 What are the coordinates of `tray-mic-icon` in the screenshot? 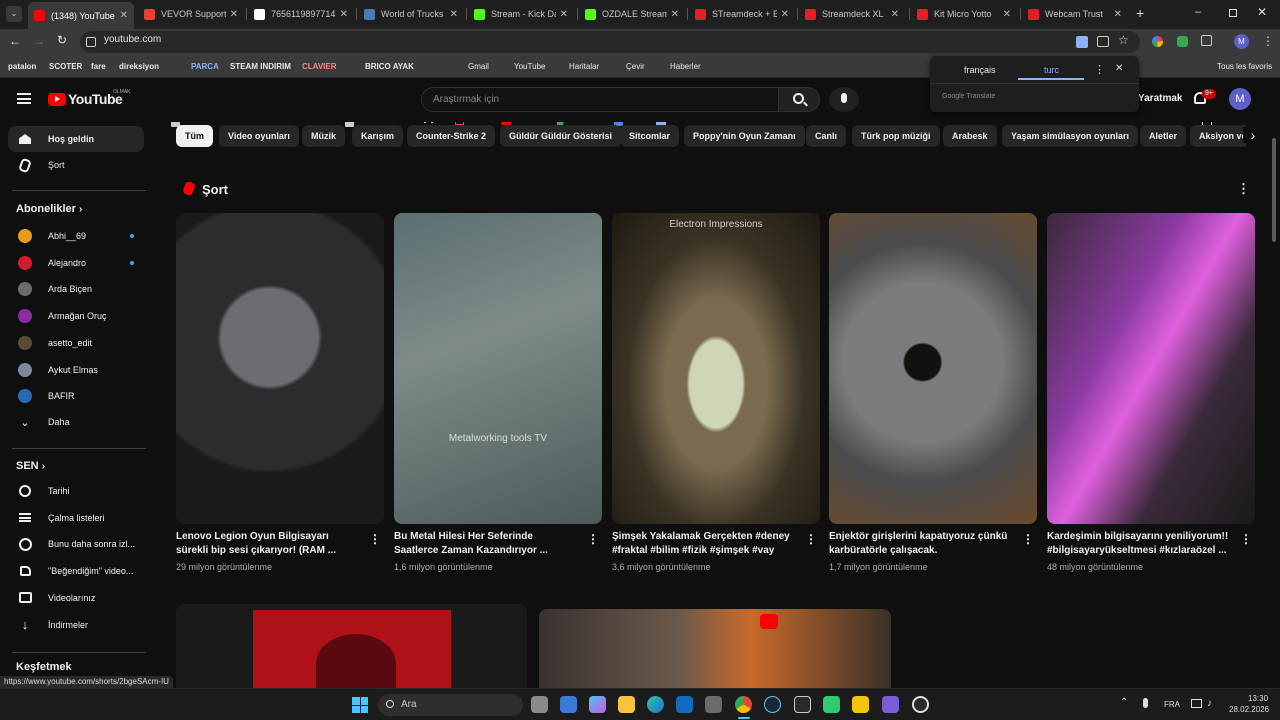 It's located at (1145, 703).